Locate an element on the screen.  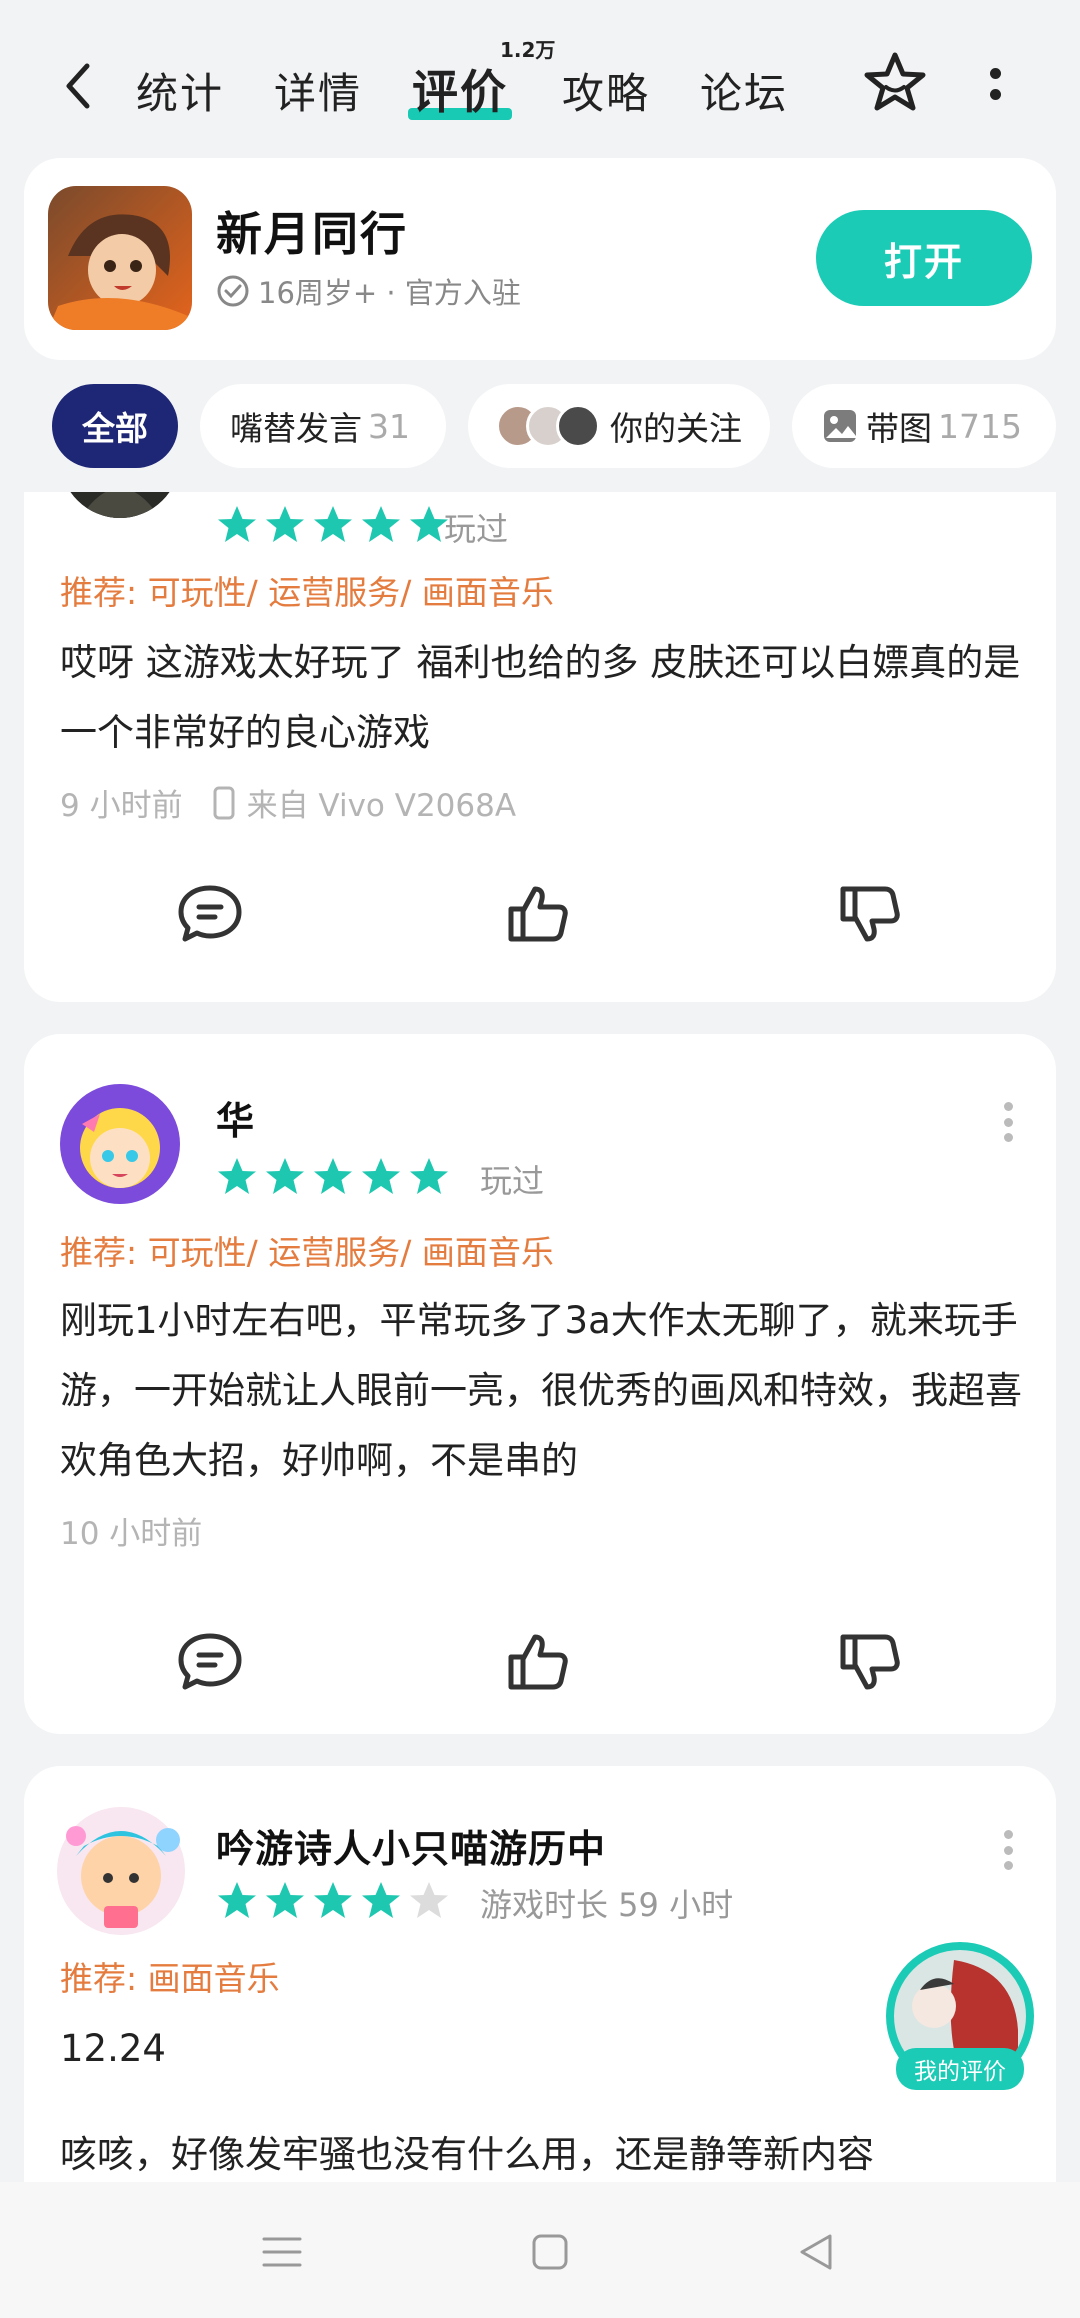
review-time: 9 小时前 is located at coordinates (121, 806).